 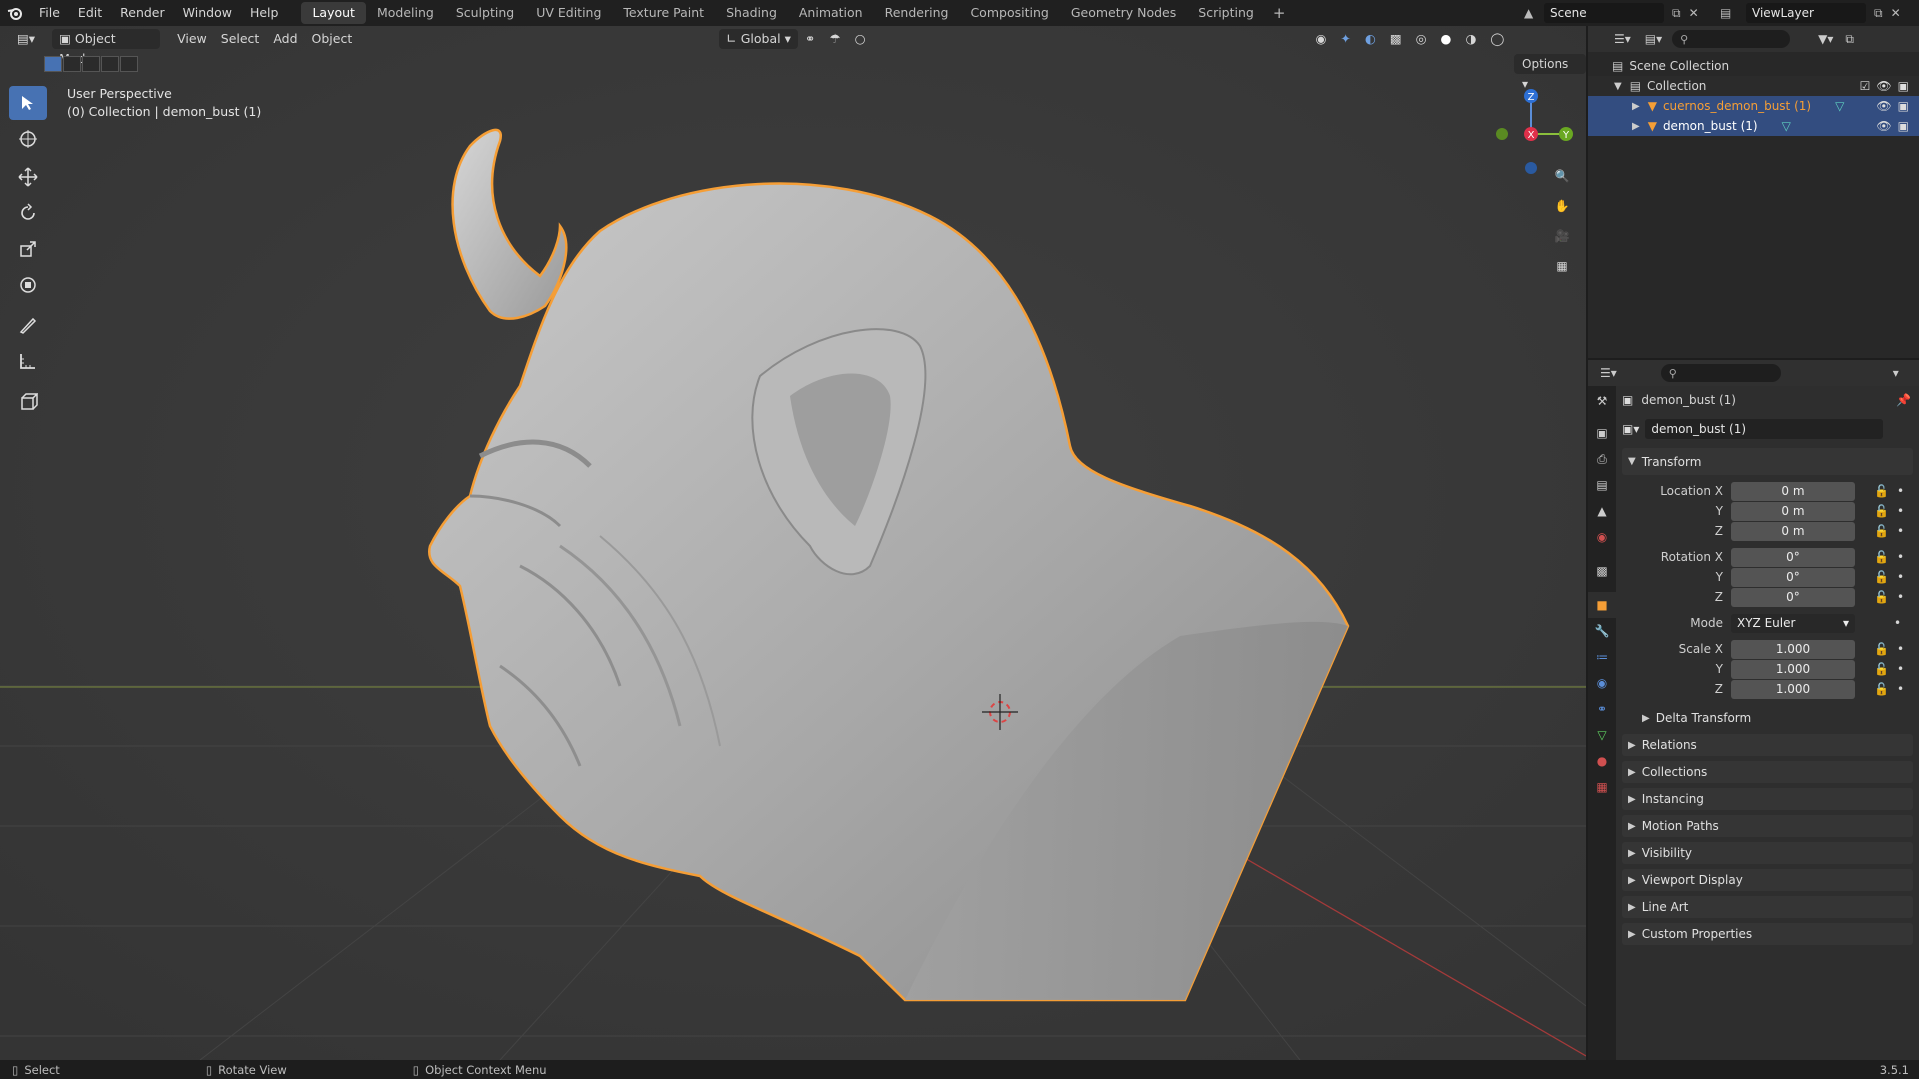 What do you see at coordinates (405, 13) in the screenshot?
I see `tab-modeling: Modeling` at bounding box center [405, 13].